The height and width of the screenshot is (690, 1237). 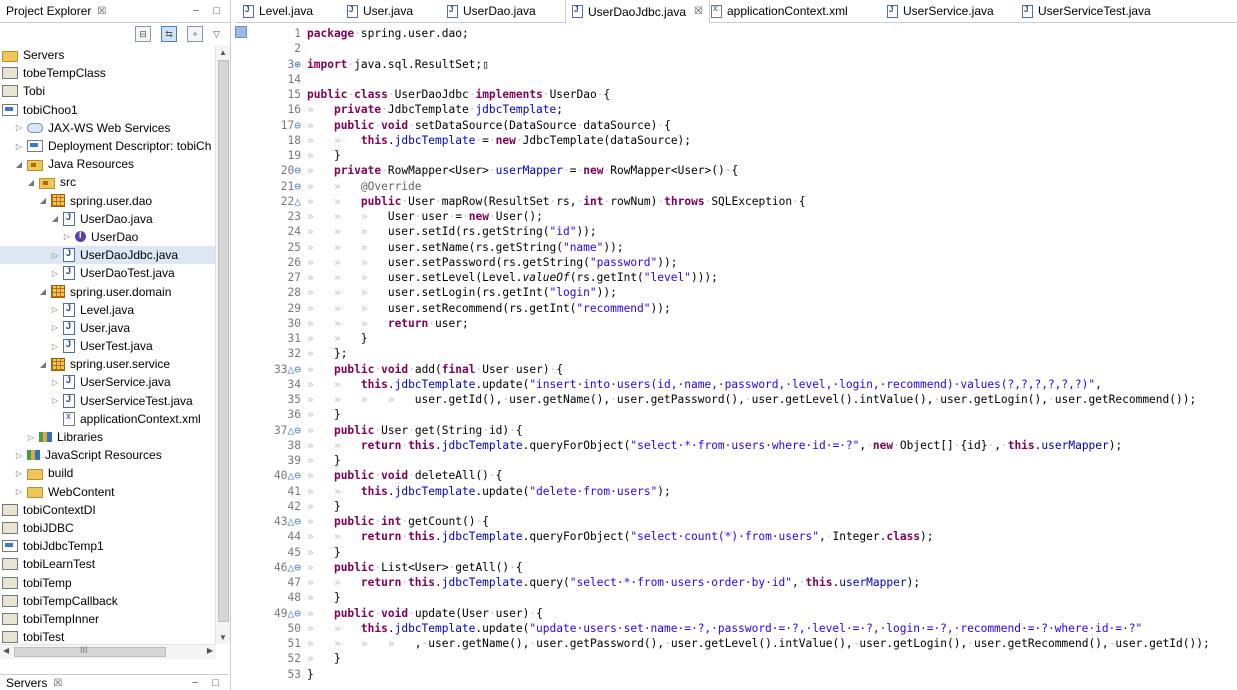 What do you see at coordinates (698, 11) in the screenshot?
I see `close-icon: ☒` at bounding box center [698, 11].